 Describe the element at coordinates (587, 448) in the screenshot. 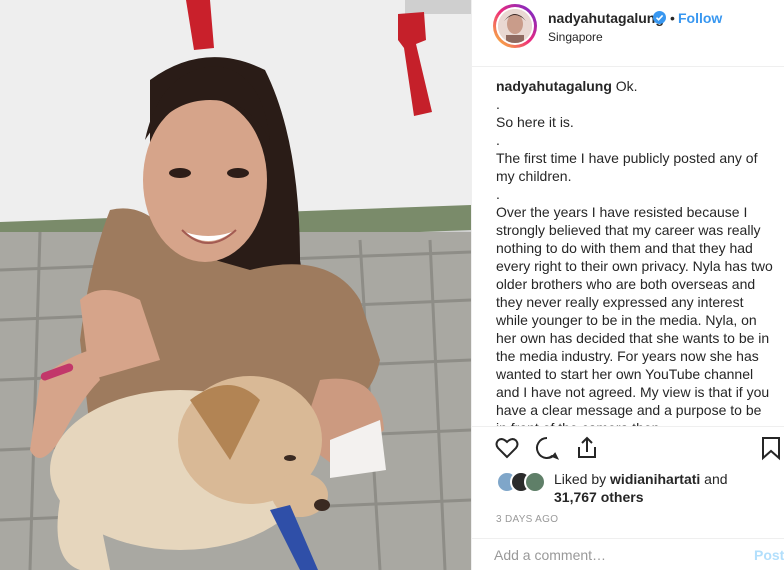

I see `share-icon` at that location.